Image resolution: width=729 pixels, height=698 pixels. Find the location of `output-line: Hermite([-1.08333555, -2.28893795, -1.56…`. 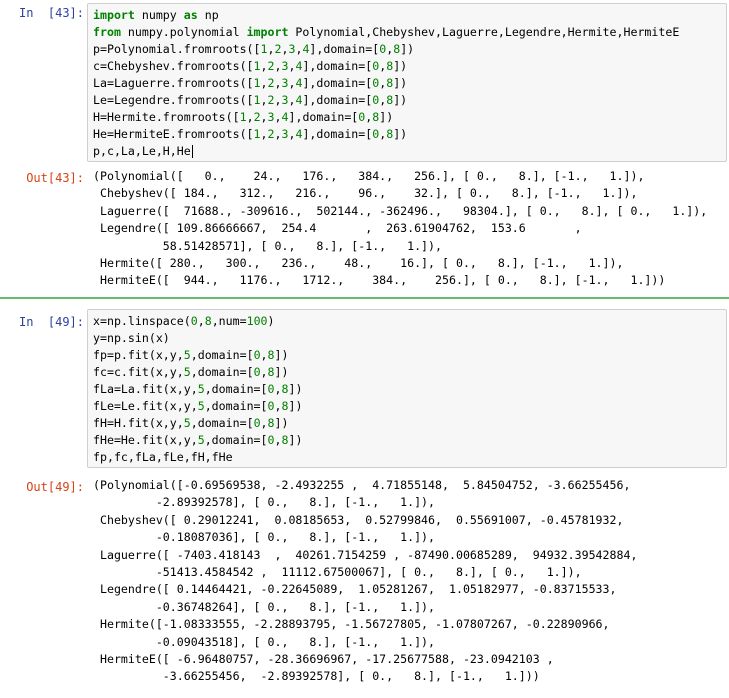

output-line: Hermite([-1.08333555, -2.28893795, -1.56… is located at coordinates (351, 624).